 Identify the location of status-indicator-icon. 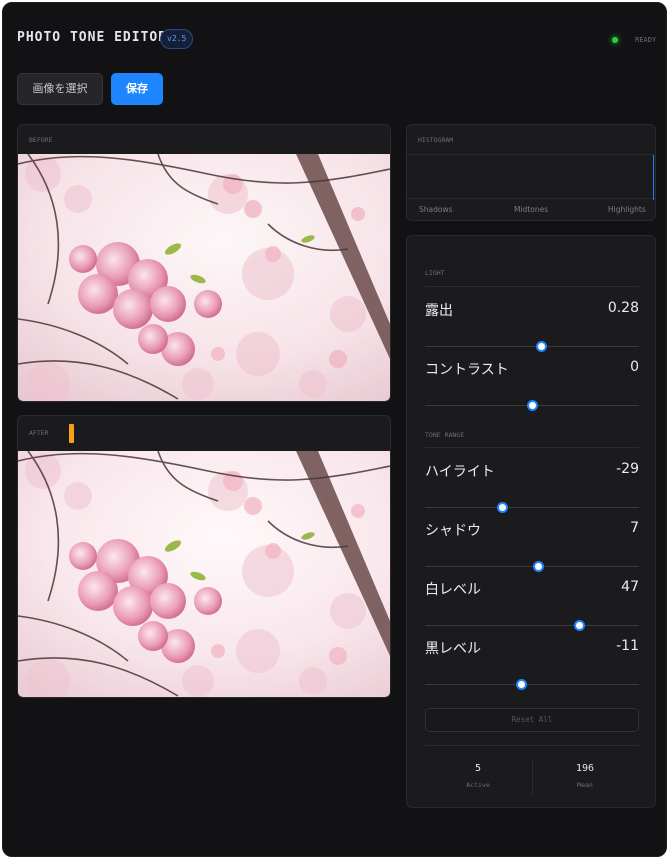
(615, 40).